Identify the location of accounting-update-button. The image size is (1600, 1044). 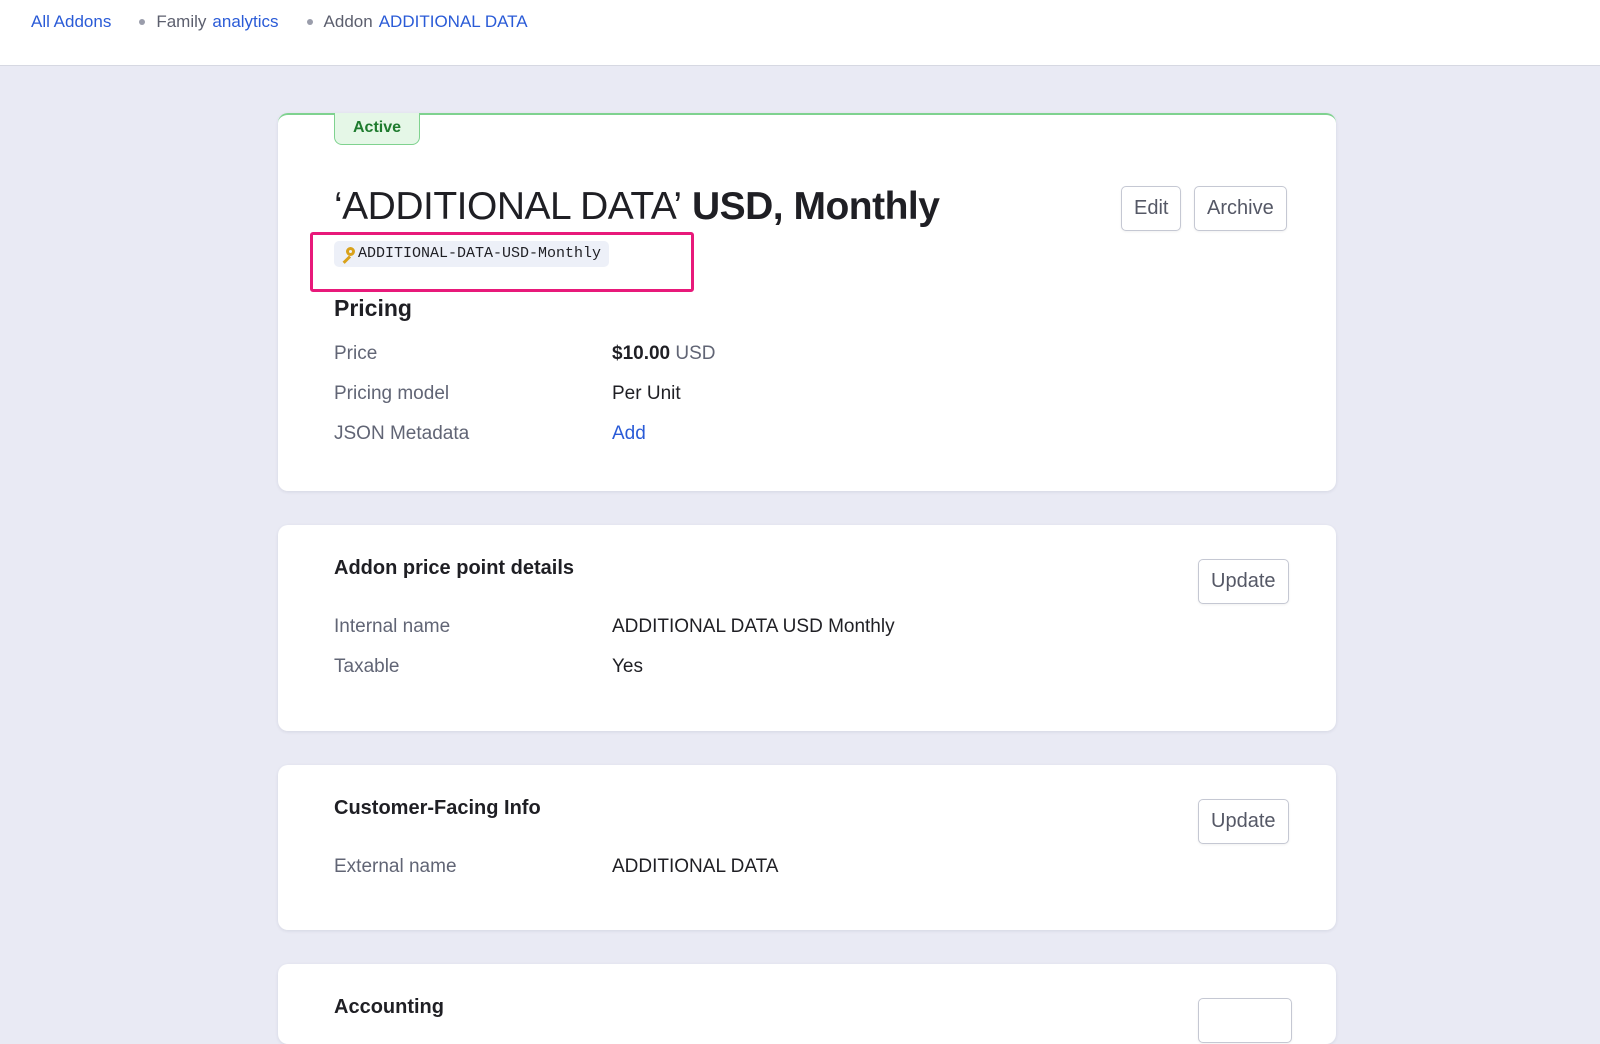
(1245, 1020).